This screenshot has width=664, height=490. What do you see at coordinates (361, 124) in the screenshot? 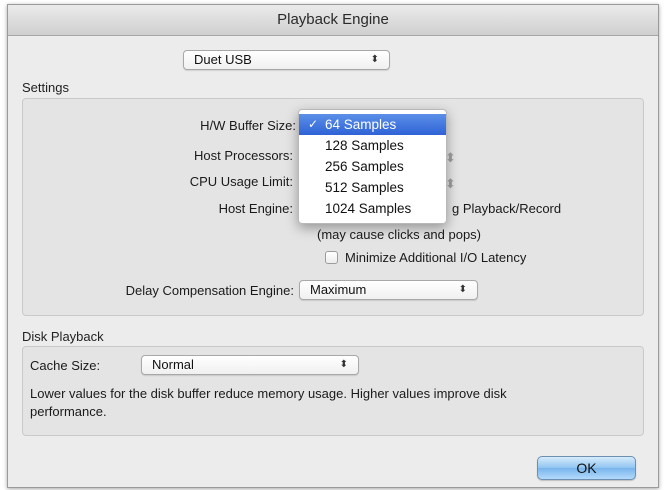
I see `buffer-size-option-label: 64 Samples` at bounding box center [361, 124].